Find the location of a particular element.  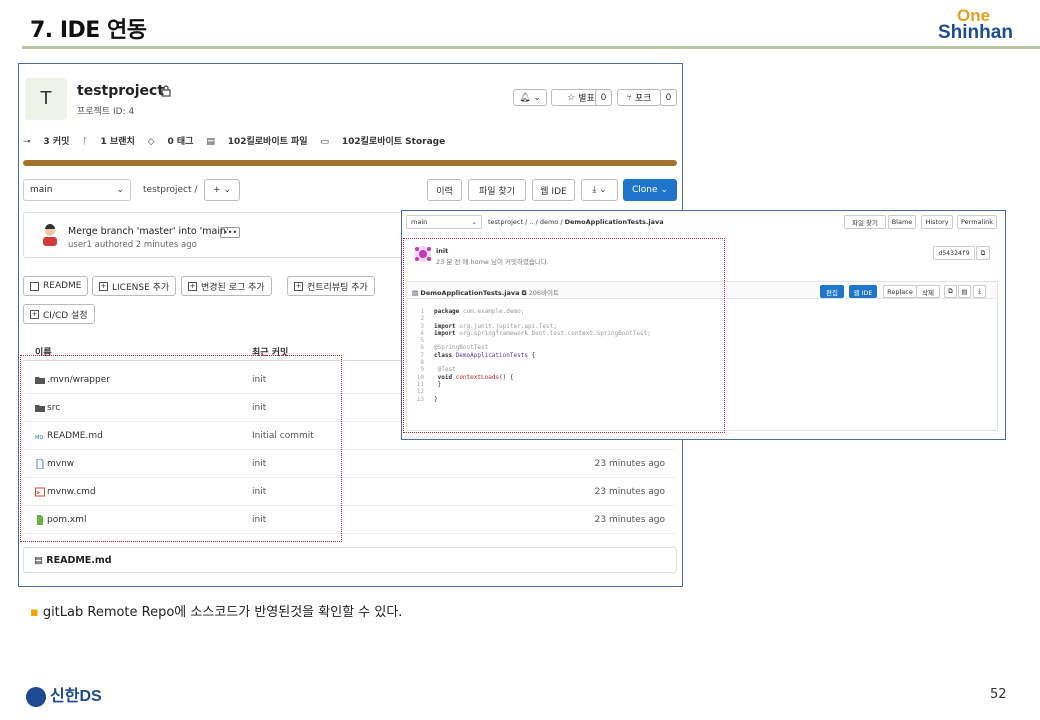

file-list-highlight is located at coordinates (181, 448).